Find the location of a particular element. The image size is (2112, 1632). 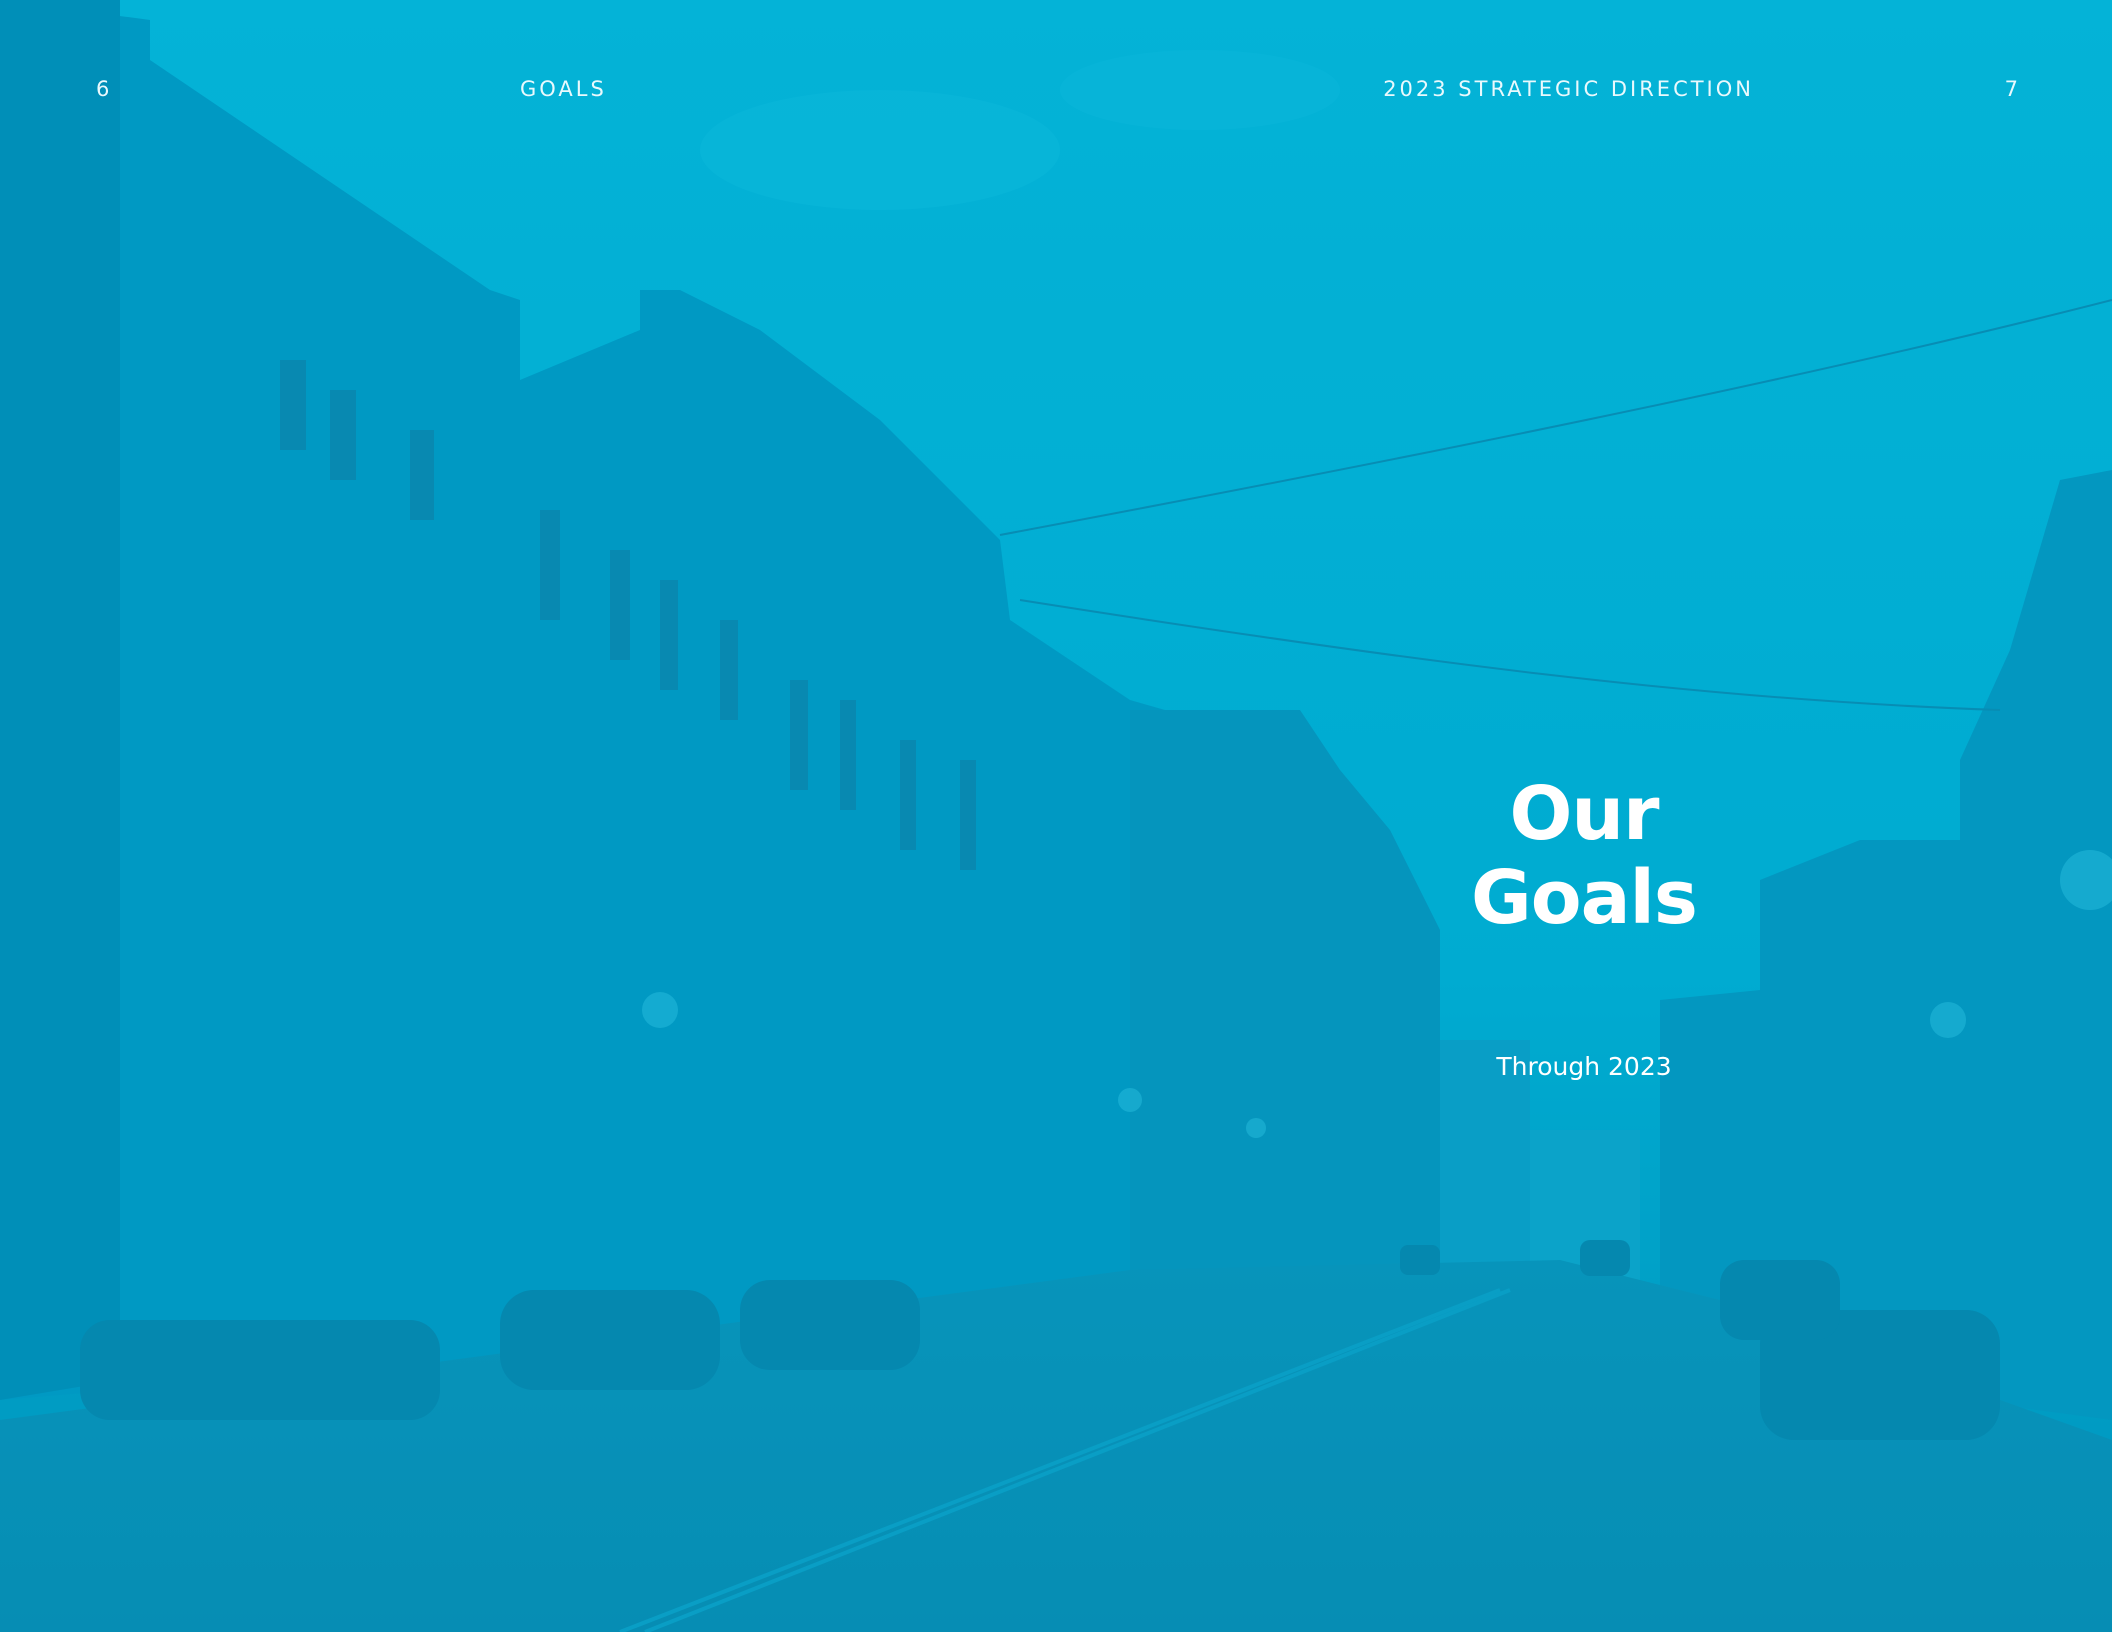

hero-title-line: Our is located at coordinates (1584, 814).